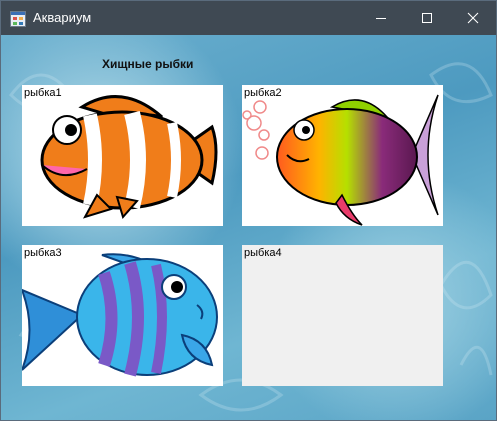 The width and height of the screenshot is (497, 421). I want to click on fish-label: рыбка4, so click(263, 253).